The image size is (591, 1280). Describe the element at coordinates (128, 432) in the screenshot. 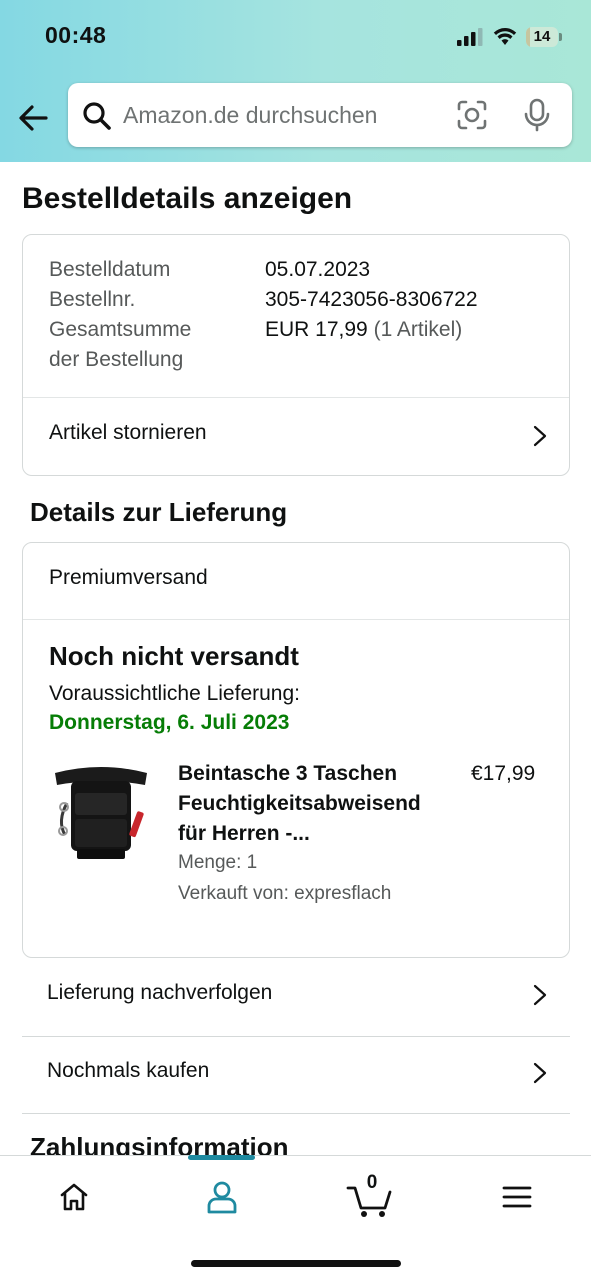

I see `cancel-items-label: Artikel stornieren` at that location.